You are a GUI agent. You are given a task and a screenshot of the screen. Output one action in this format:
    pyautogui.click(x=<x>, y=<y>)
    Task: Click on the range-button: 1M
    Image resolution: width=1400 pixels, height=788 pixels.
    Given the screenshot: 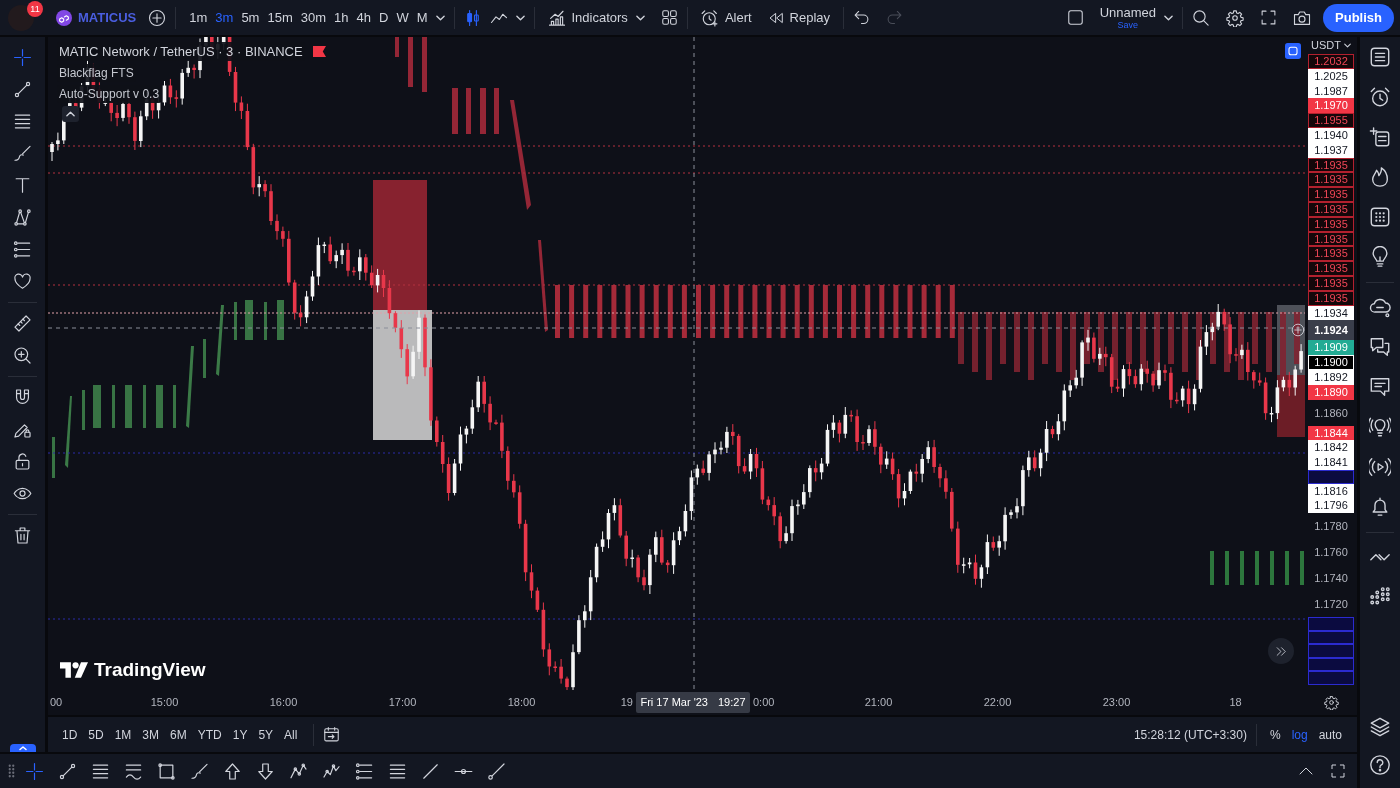 What is the action you would take?
    pyautogui.click(x=123, y=734)
    